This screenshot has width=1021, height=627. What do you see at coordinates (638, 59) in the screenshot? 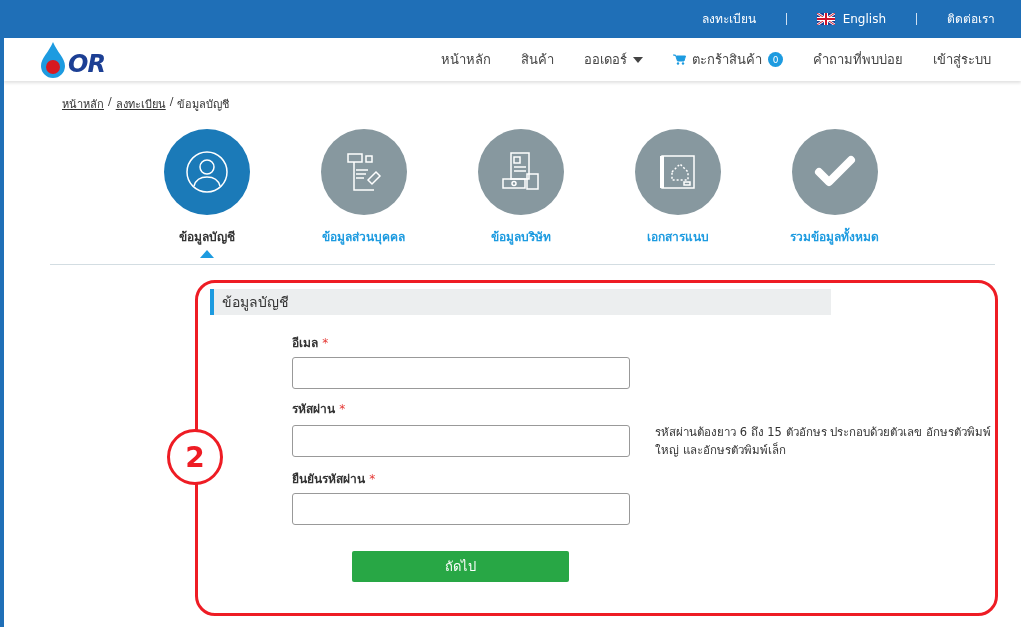
I see `caret-icon` at bounding box center [638, 59].